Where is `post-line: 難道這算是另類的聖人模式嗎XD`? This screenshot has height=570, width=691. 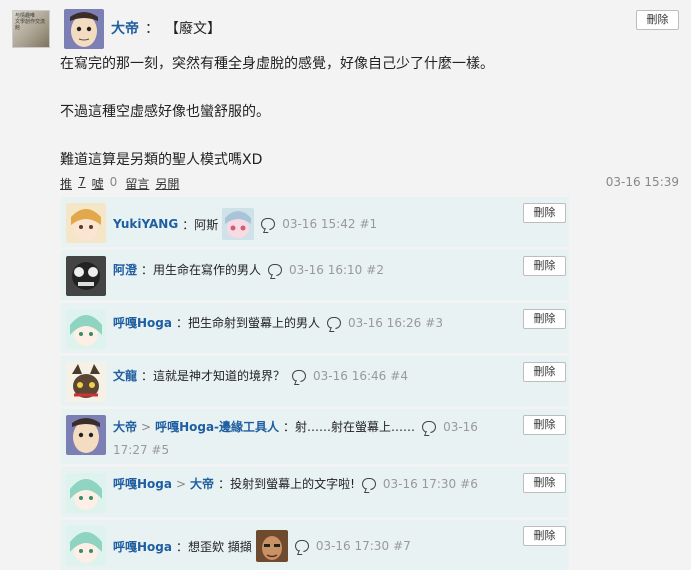 post-line: 難道這算是另類的聖人模式嗎XD is located at coordinates (161, 160).